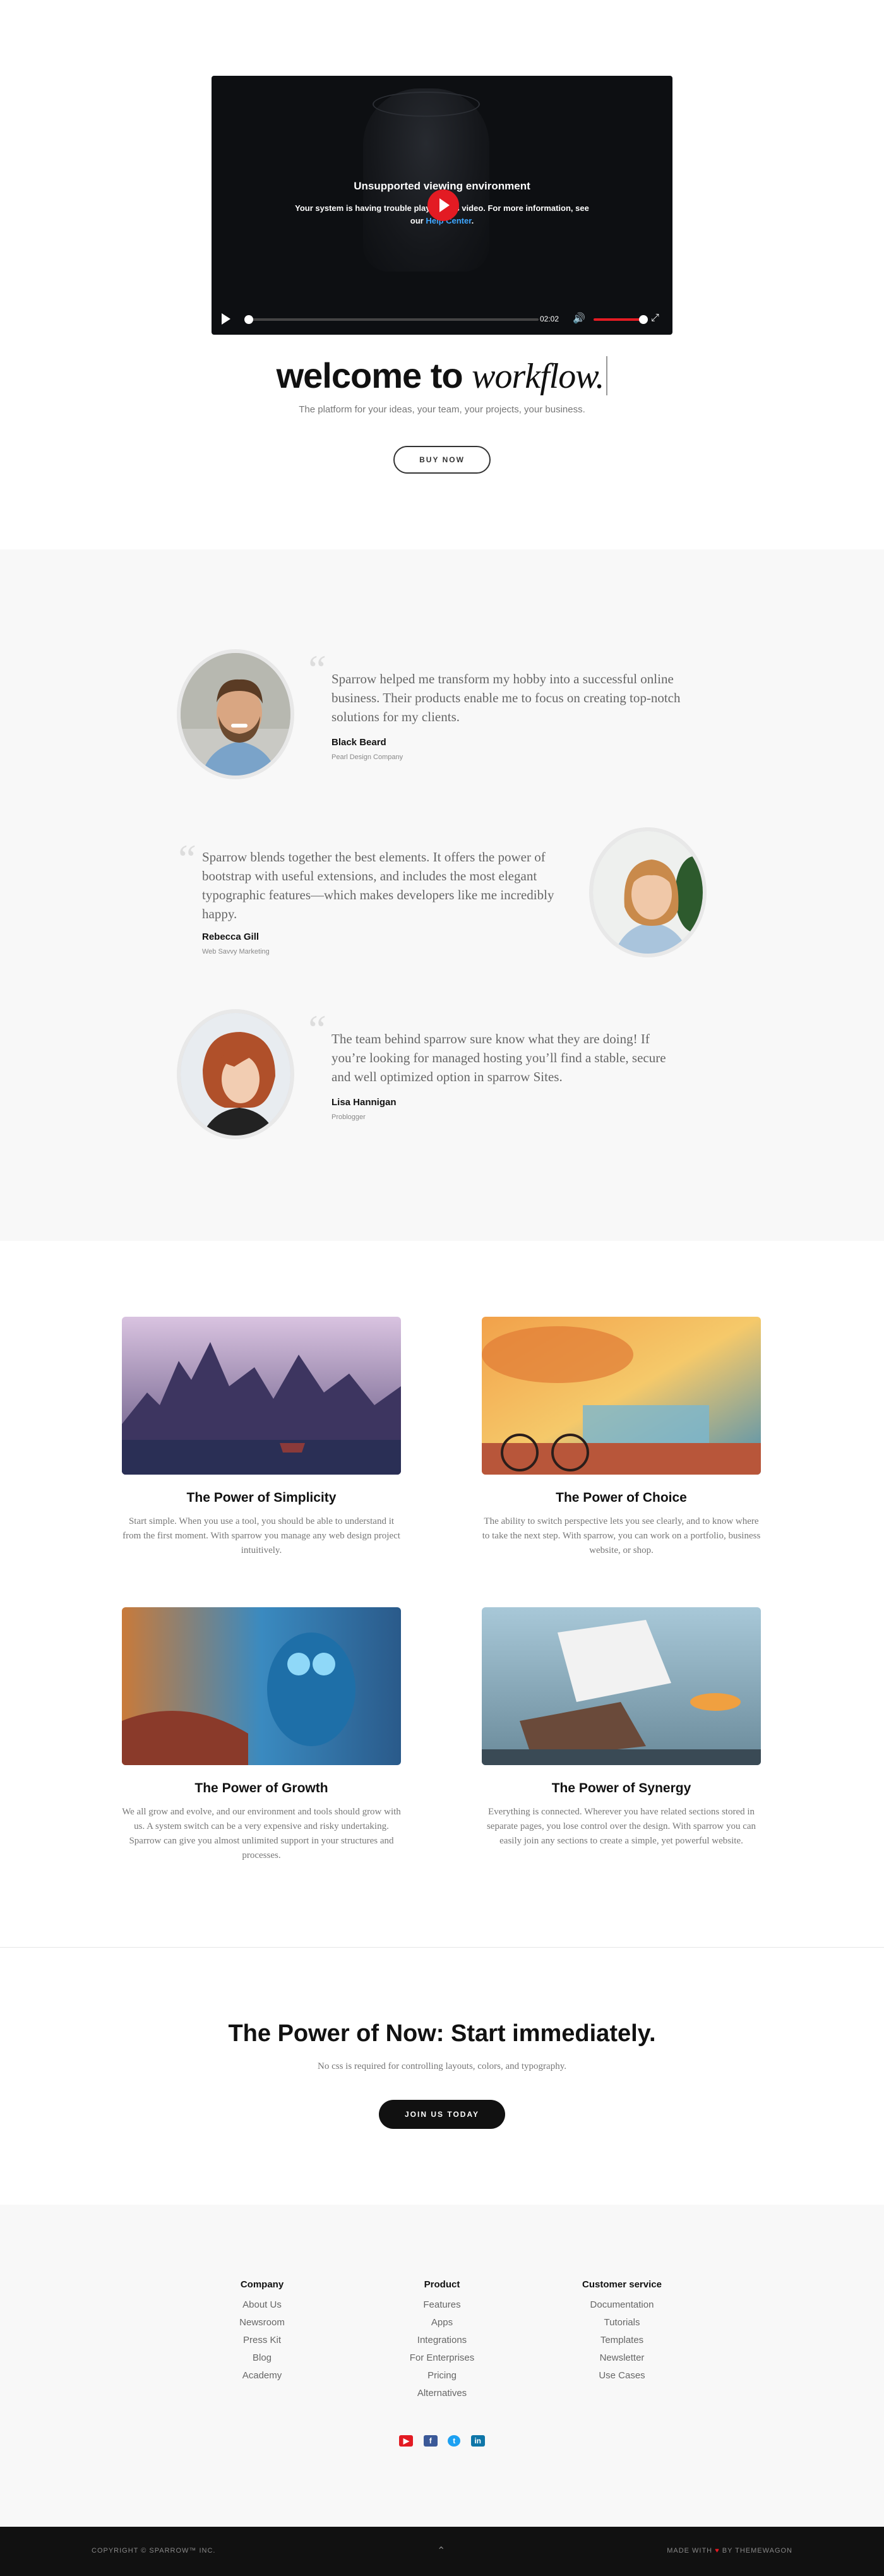 The image size is (884, 2576). Describe the element at coordinates (442, 2305) in the screenshot. I see `footer-link: Features` at that location.